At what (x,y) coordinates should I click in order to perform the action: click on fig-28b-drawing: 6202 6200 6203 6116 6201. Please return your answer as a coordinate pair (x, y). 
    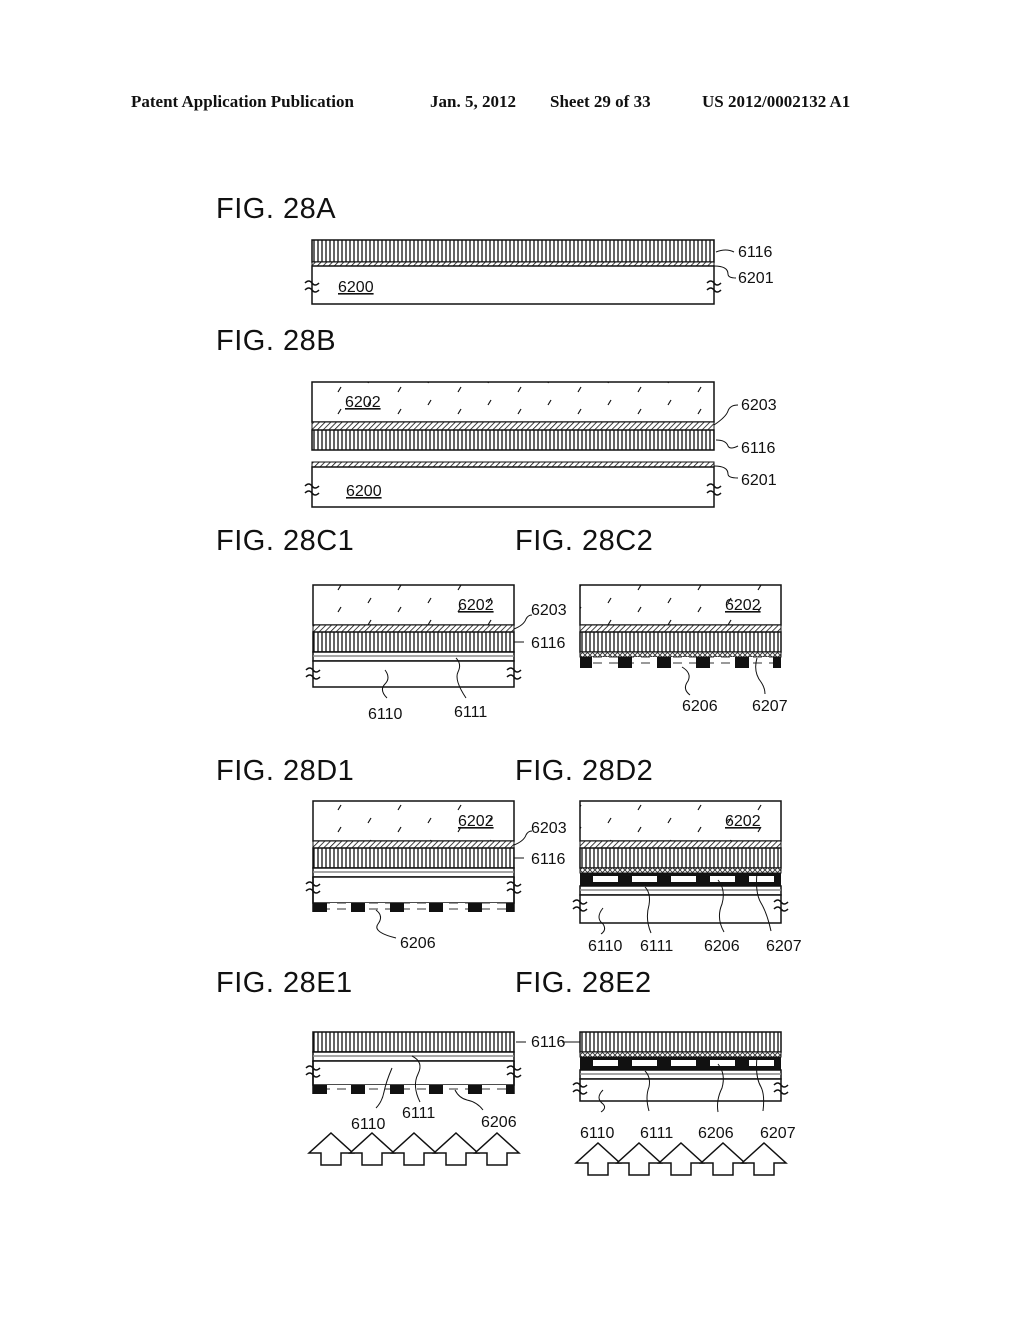
    Looking at the image, I should click on (540, 444).